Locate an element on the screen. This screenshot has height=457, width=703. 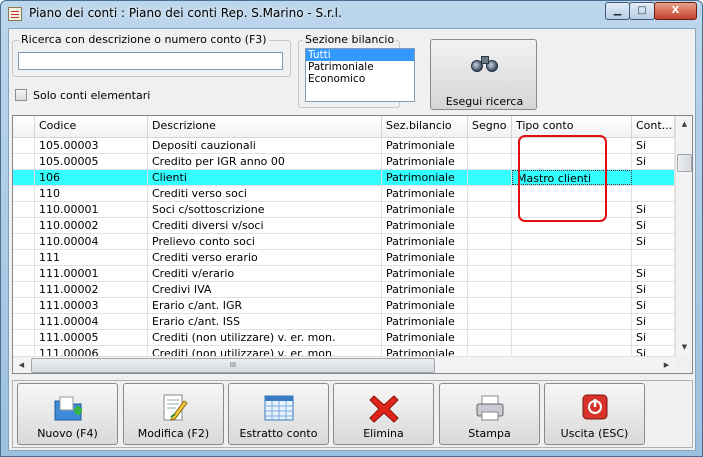
cell-desc: Crediti verso erario is located at coordinates (265, 257).